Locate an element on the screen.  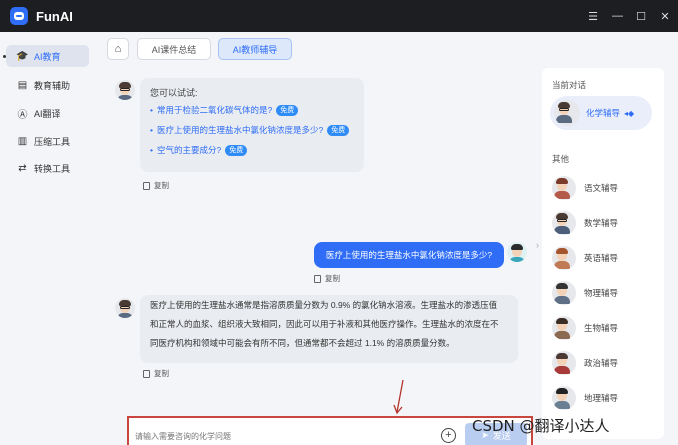
suggestions-title: 您可以试试: is located at coordinates (174, 93).